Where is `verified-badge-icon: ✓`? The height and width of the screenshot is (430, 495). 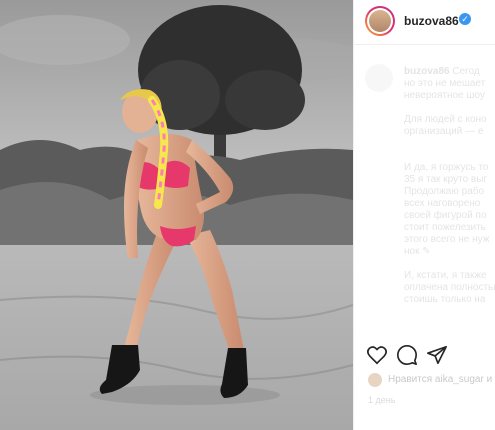
verified-badge-icon: ✓ is located at coordinates (465, 19).